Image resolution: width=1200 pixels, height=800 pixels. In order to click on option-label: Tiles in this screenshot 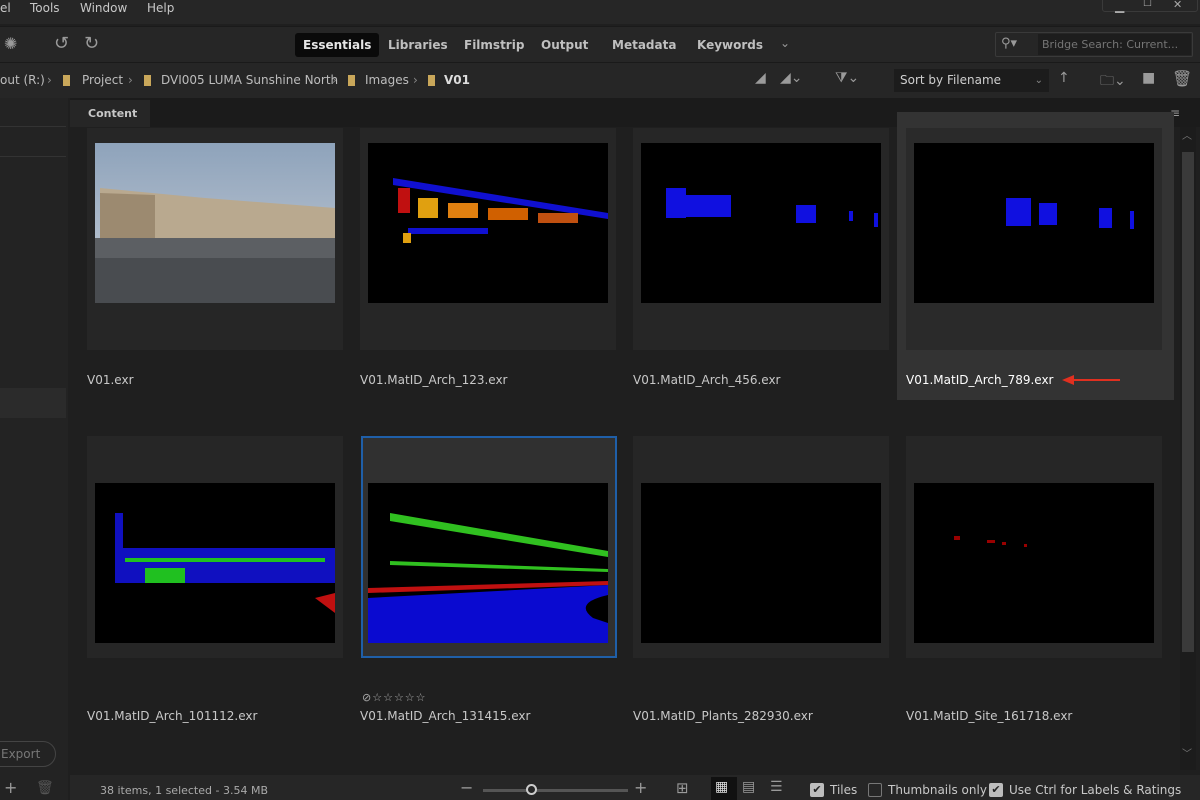, I will do `click(844, 790)`.